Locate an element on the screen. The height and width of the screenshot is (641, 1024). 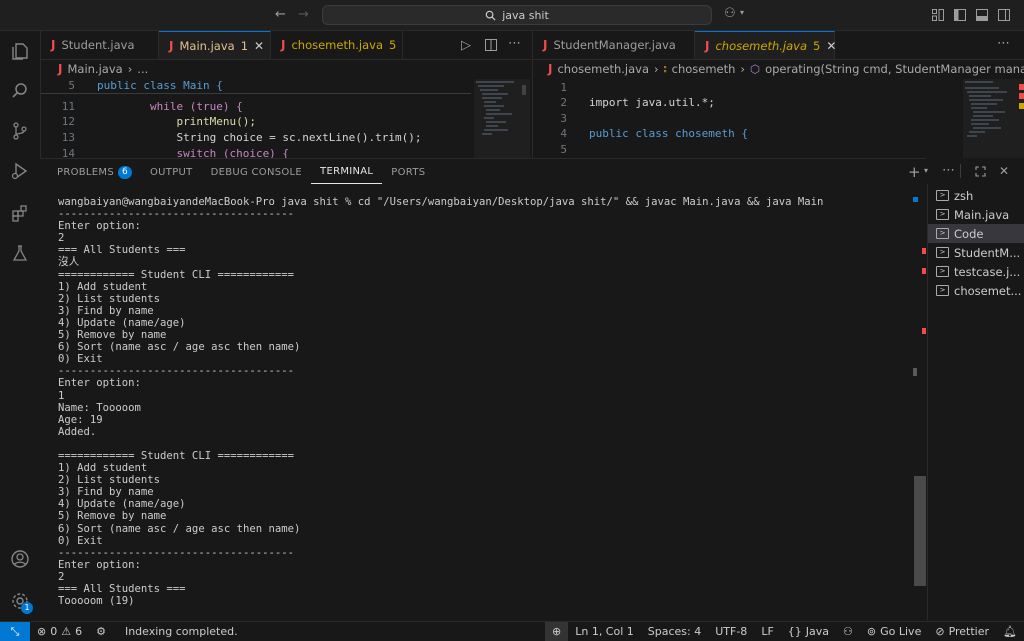
zoom-indicator: ⊕ is located at coordinates (557, 631).